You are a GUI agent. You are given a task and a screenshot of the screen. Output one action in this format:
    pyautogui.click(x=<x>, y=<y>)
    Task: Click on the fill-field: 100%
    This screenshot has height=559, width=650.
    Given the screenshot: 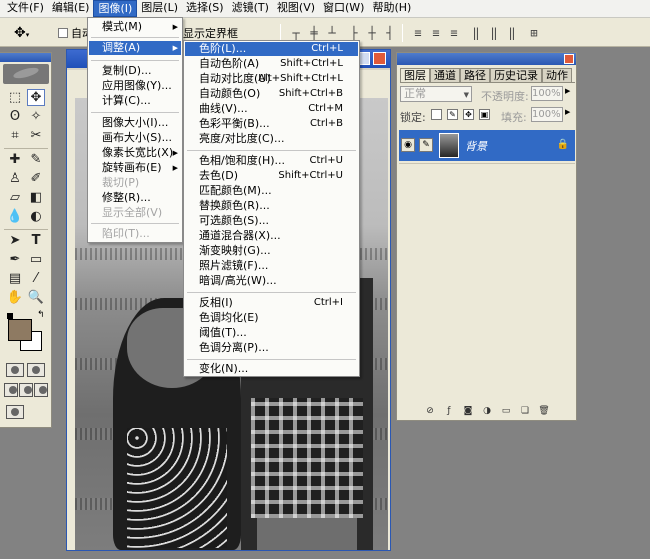 What is the action you would take?
    pyautogui.click(x=547, y=114)
    